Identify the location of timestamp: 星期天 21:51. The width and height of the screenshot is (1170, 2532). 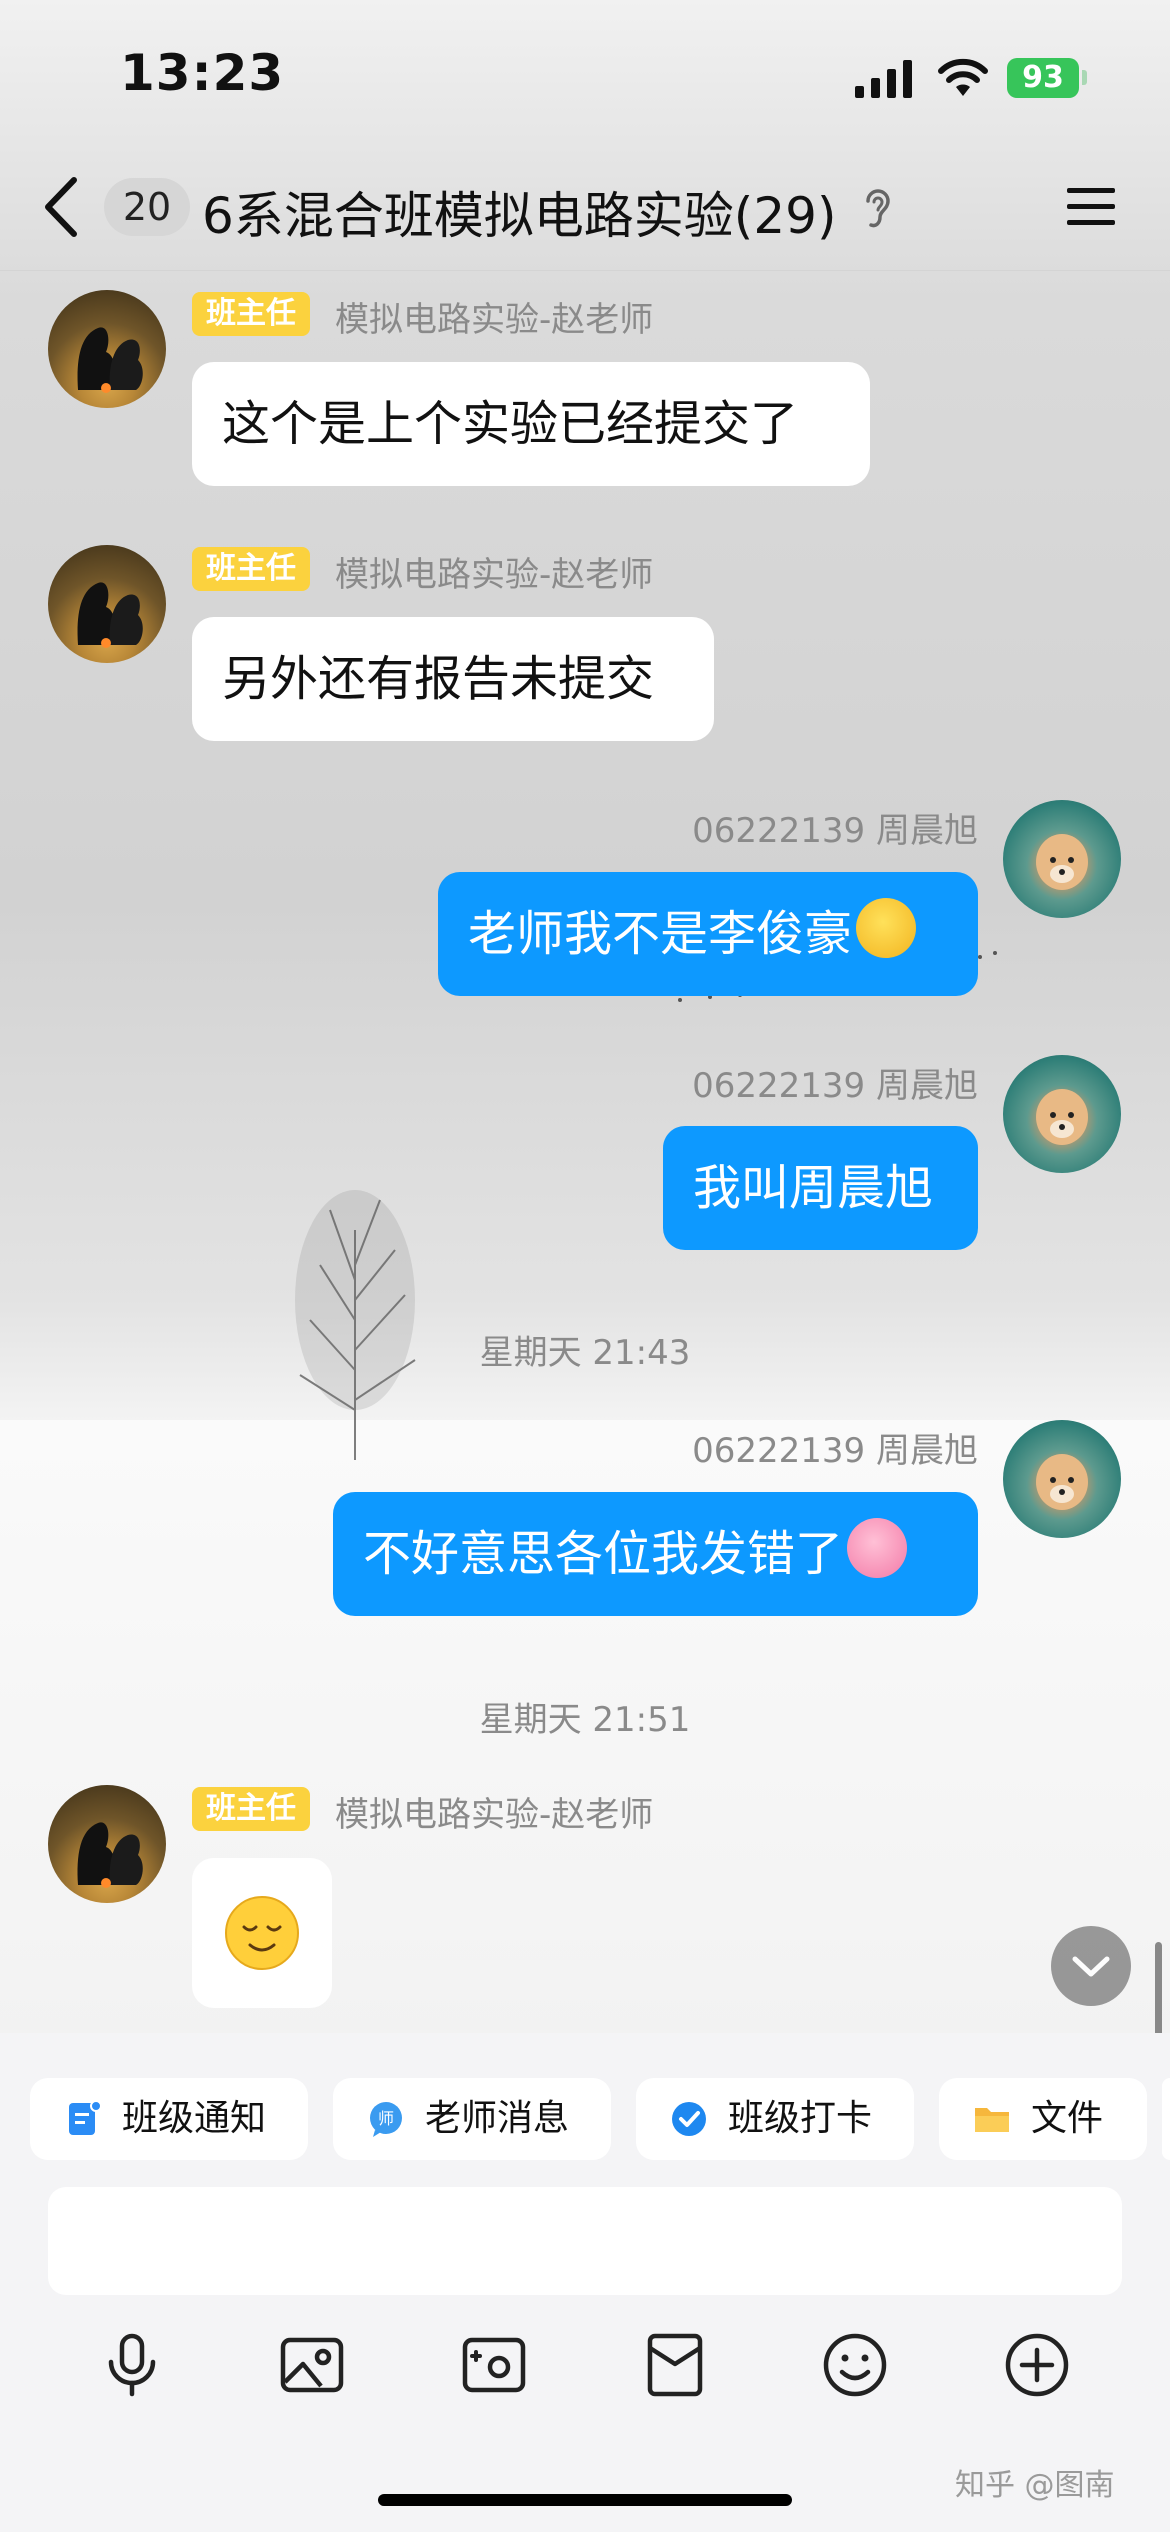
(585, 1720).